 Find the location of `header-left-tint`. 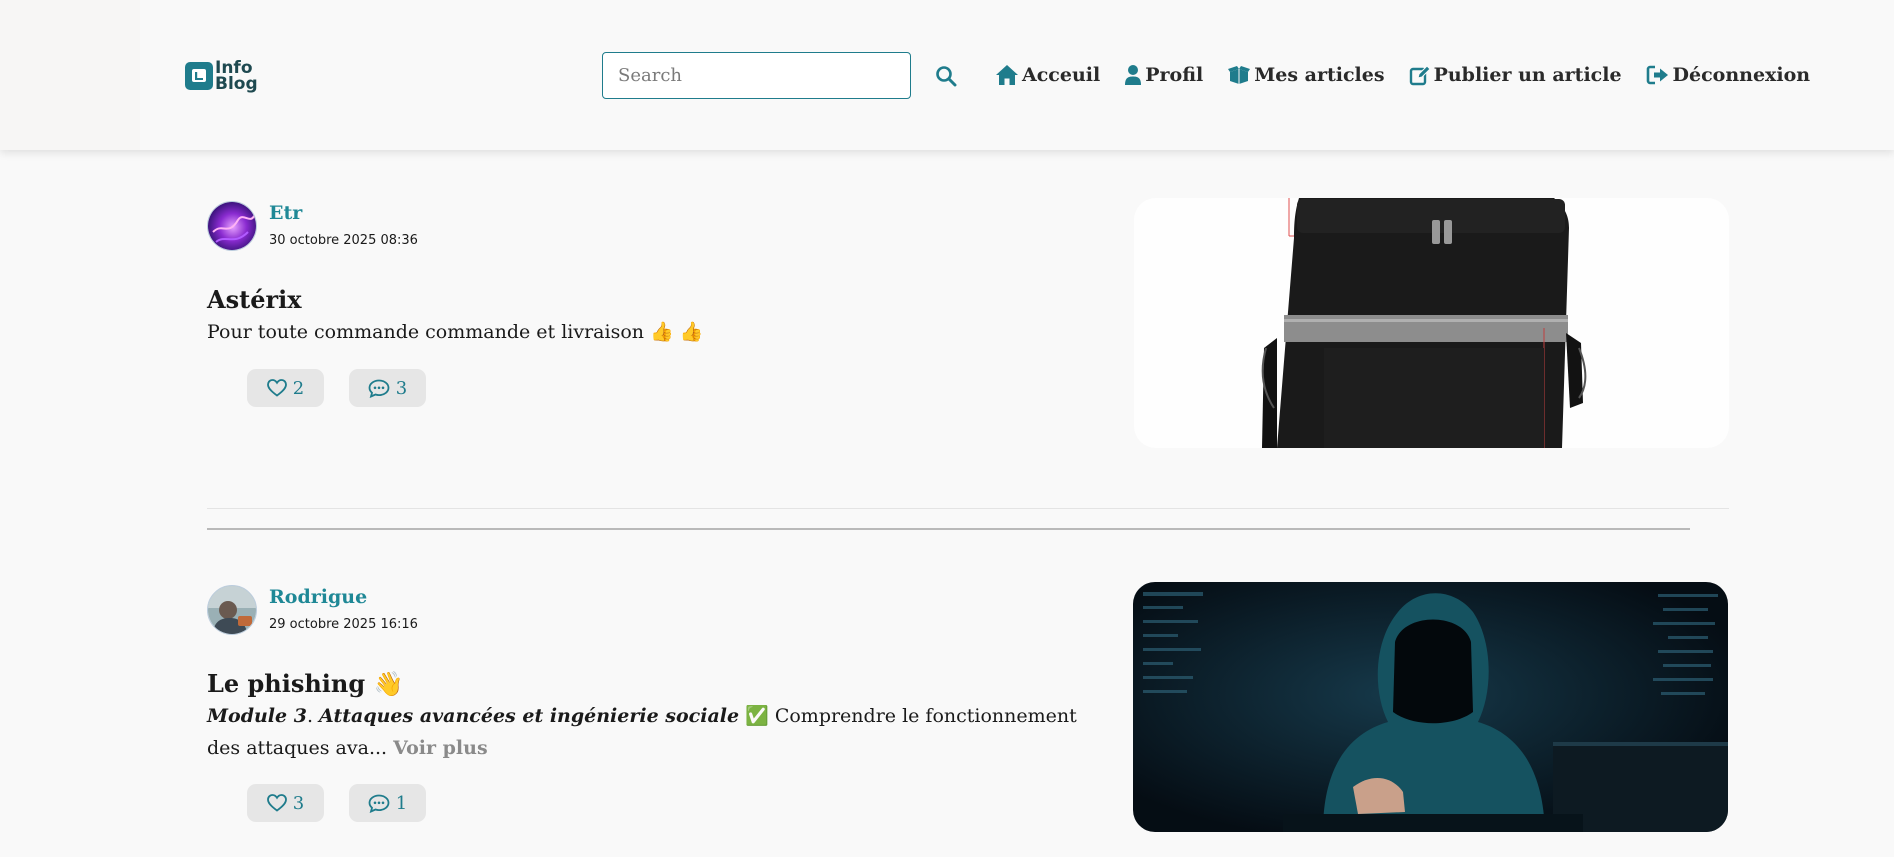

header-left-tint is located at coordinates (70, 75).